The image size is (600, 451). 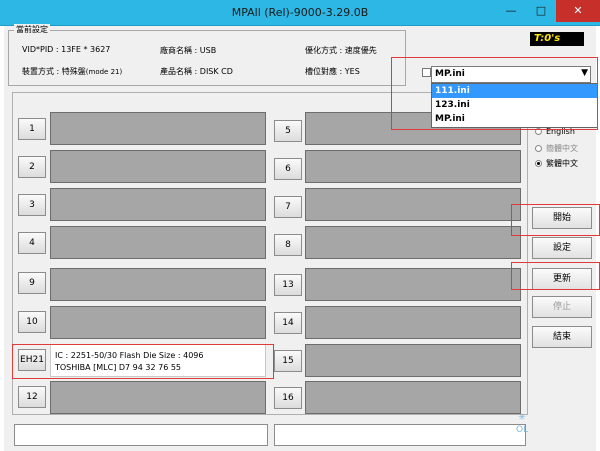 I want to click on port-button-5: 5, so click(x=288, y=131).